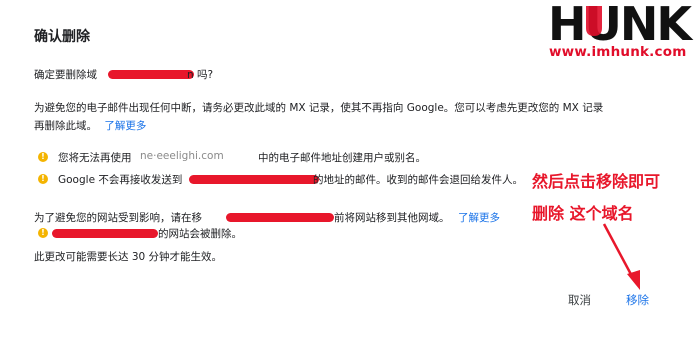 Image resolution: width=700 pixels, height=338 pixels. I want to click on learn-more-link-1: 了解更多, so click(125, 126).